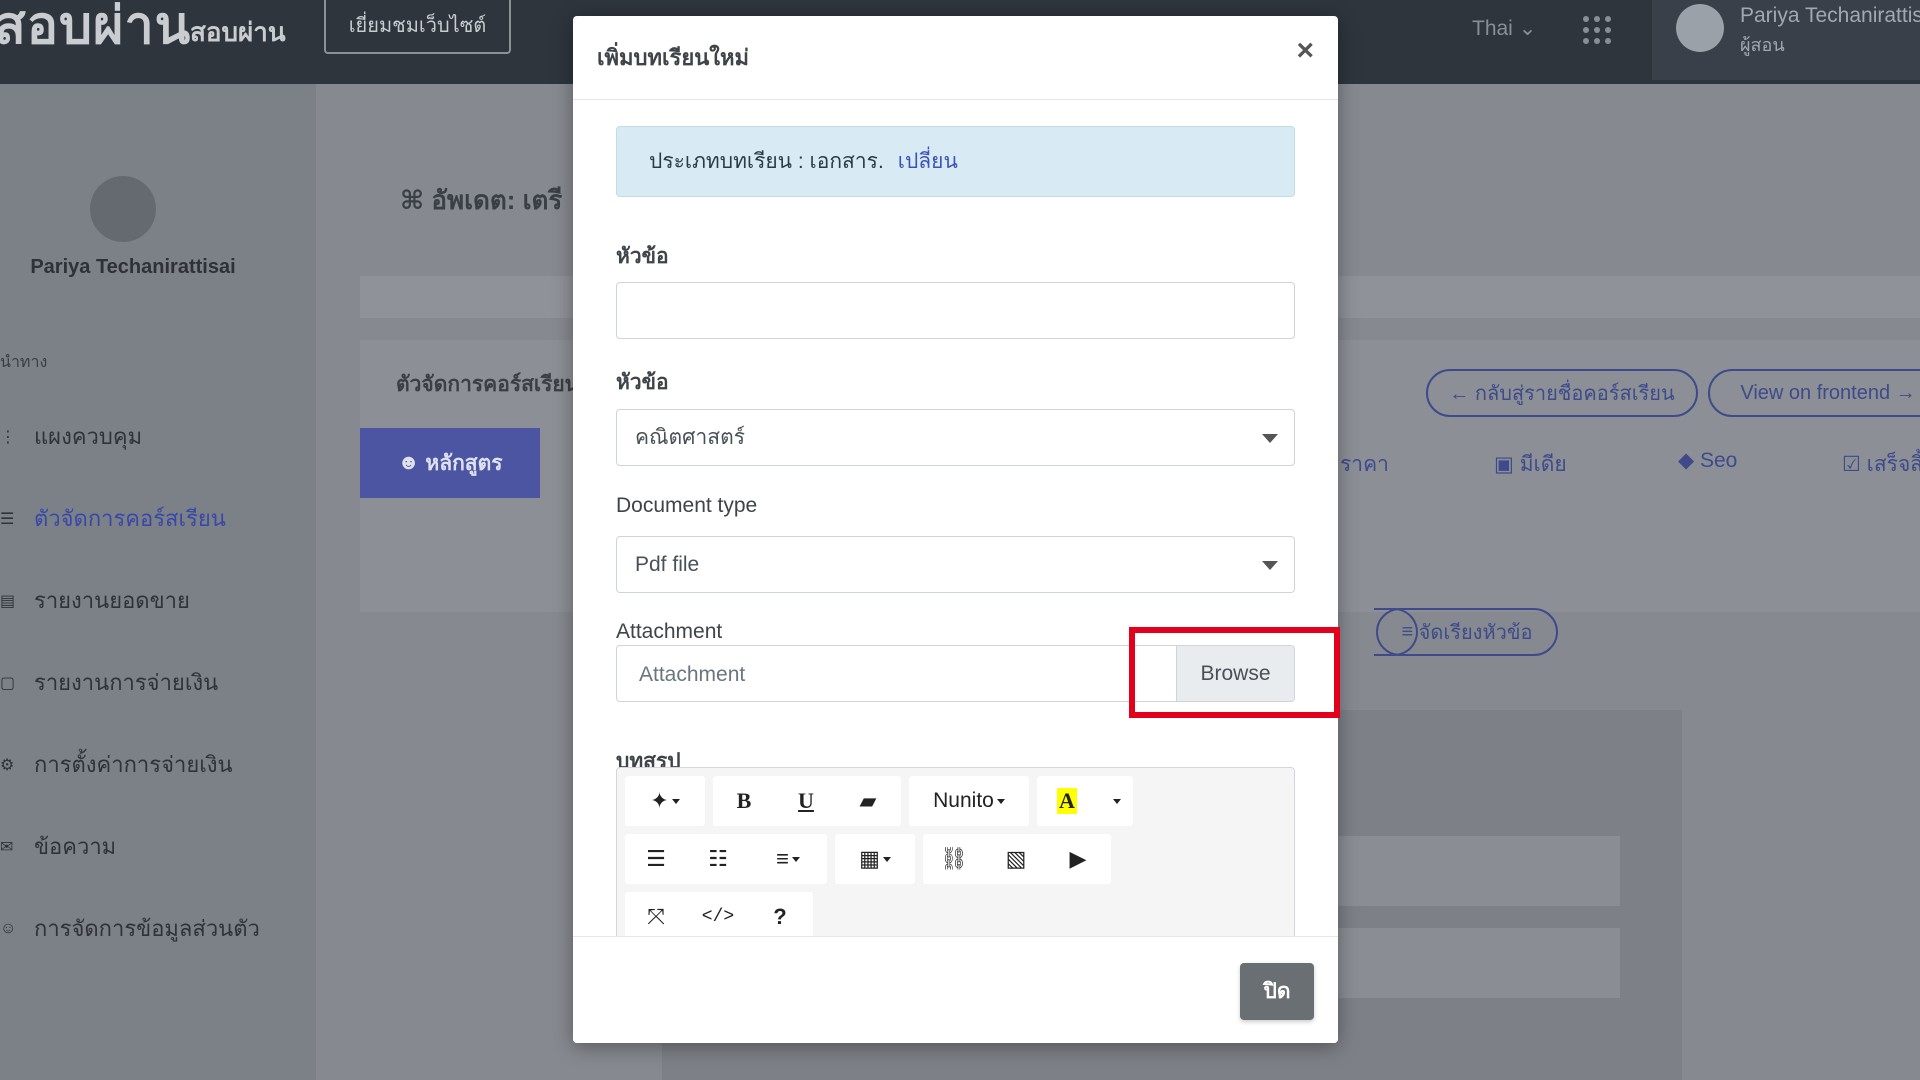 The width and height of the screenshot is (1920, 1080). What do you see at coordinates (1562, 393) in the screenshot?
I see `back-to-courses-button: ← กลับสู่รายชื่อคอร์สเรียน` at bounding box center [1562, 393].